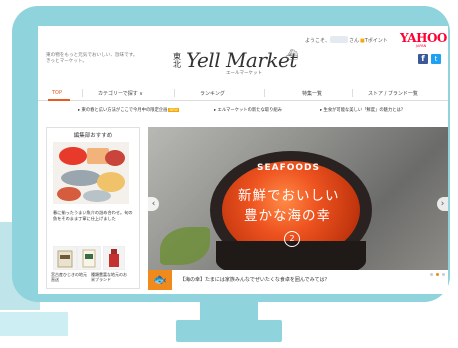  I want to click on twitter-icon: t, so click(436, 59).